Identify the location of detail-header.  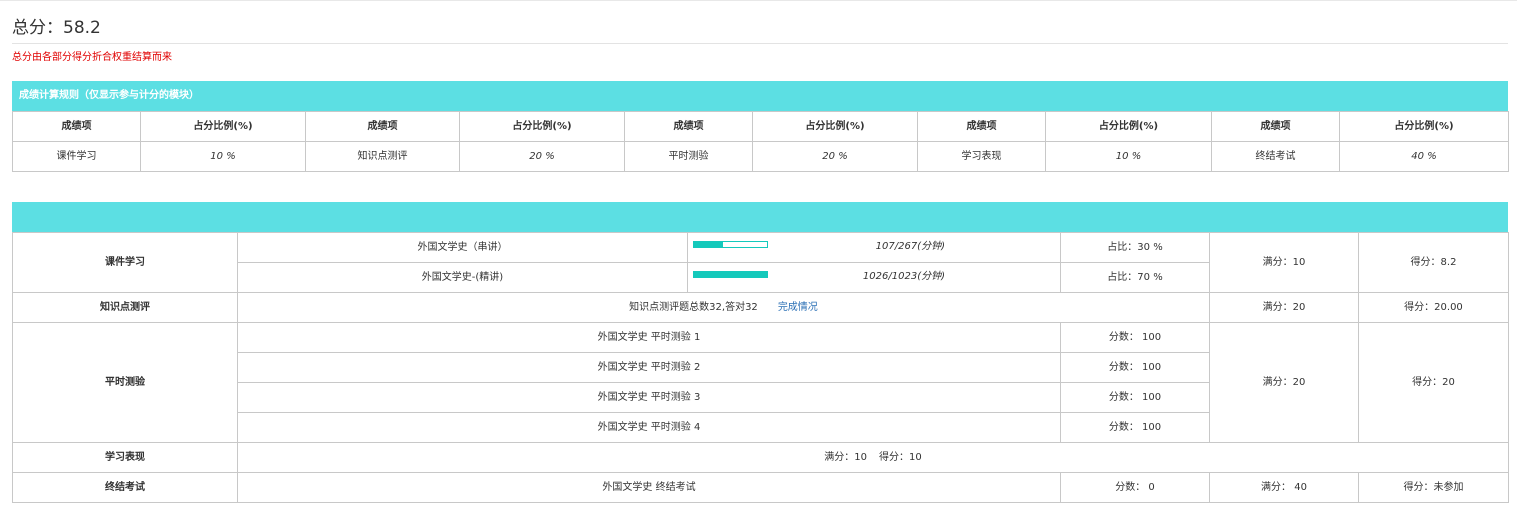
(760, 217).